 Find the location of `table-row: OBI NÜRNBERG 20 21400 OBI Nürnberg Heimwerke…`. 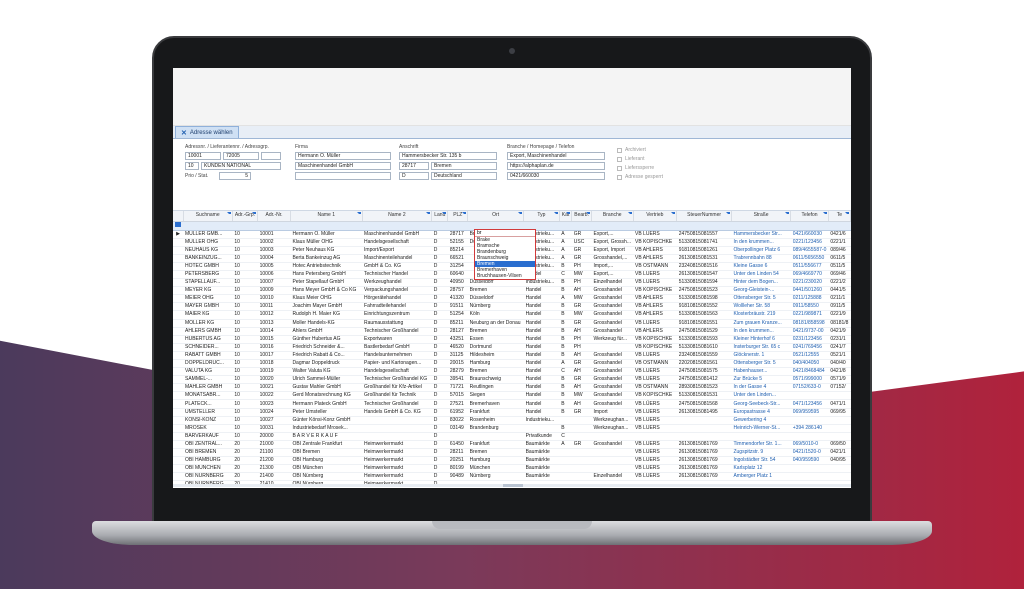

table-row: OBI NÜRNBERG 20 21400 OBI Nürnberg Heimwerke… is located at coordinates (512, 477).